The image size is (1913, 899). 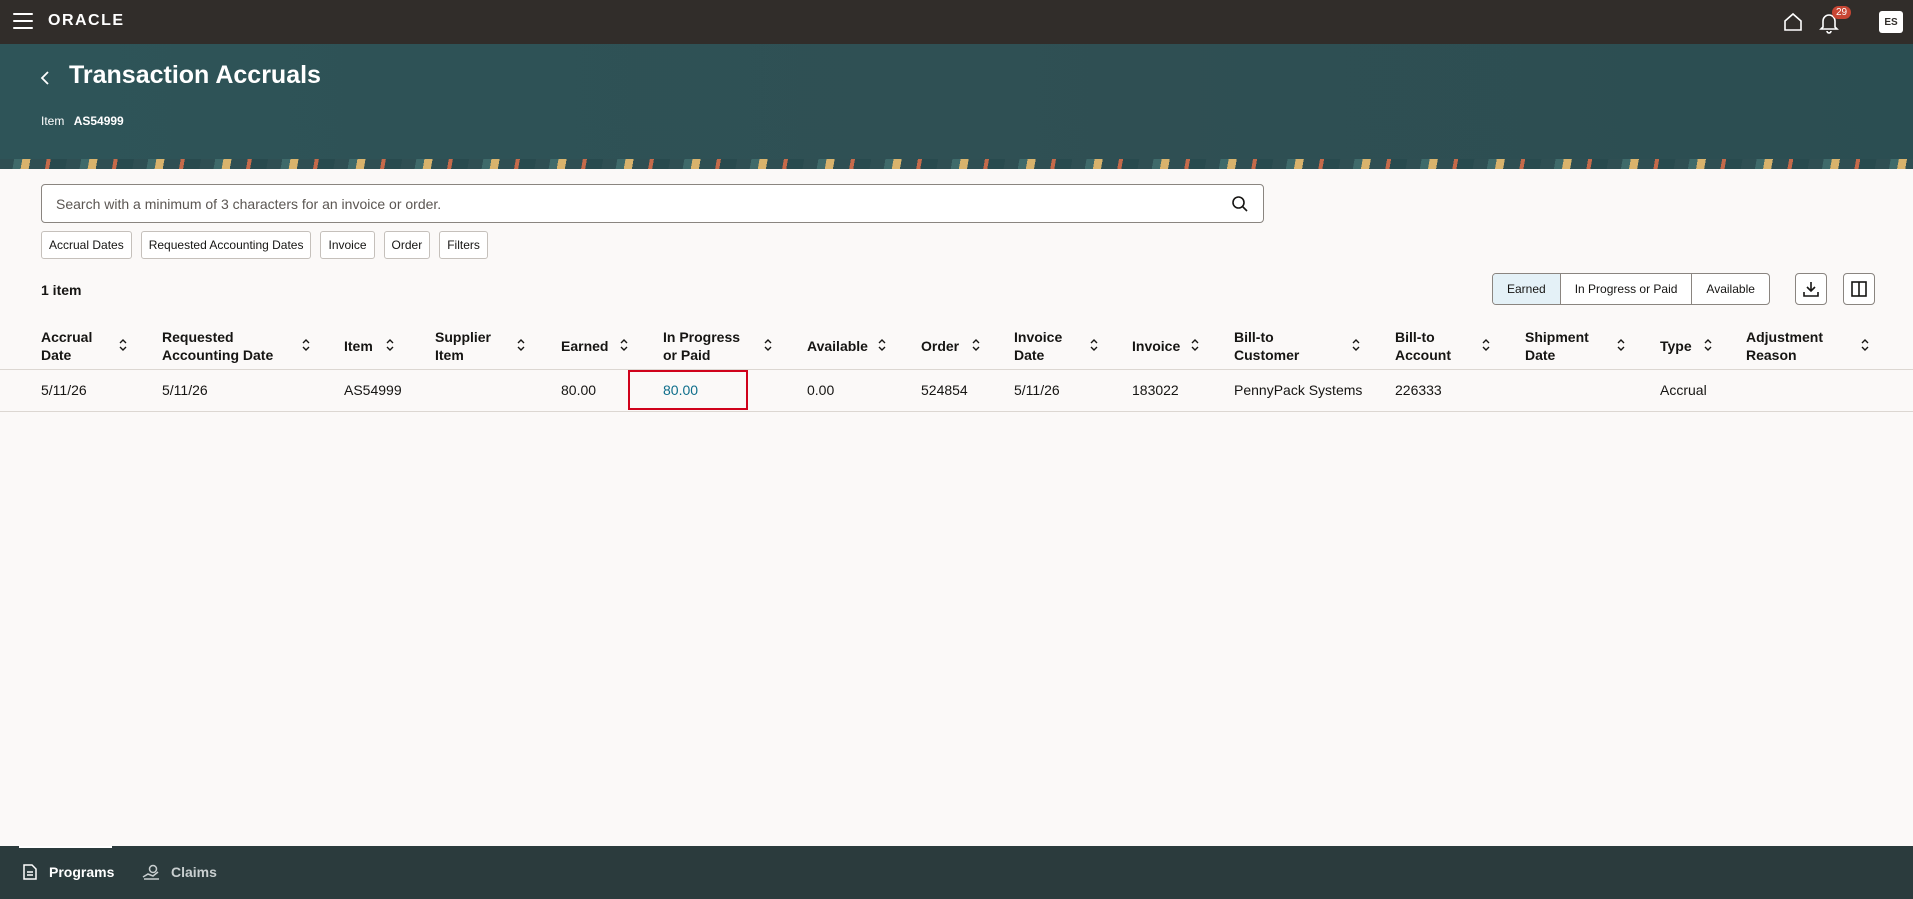 I want to click on item-value: AS54999, so click(x=98, y=121).